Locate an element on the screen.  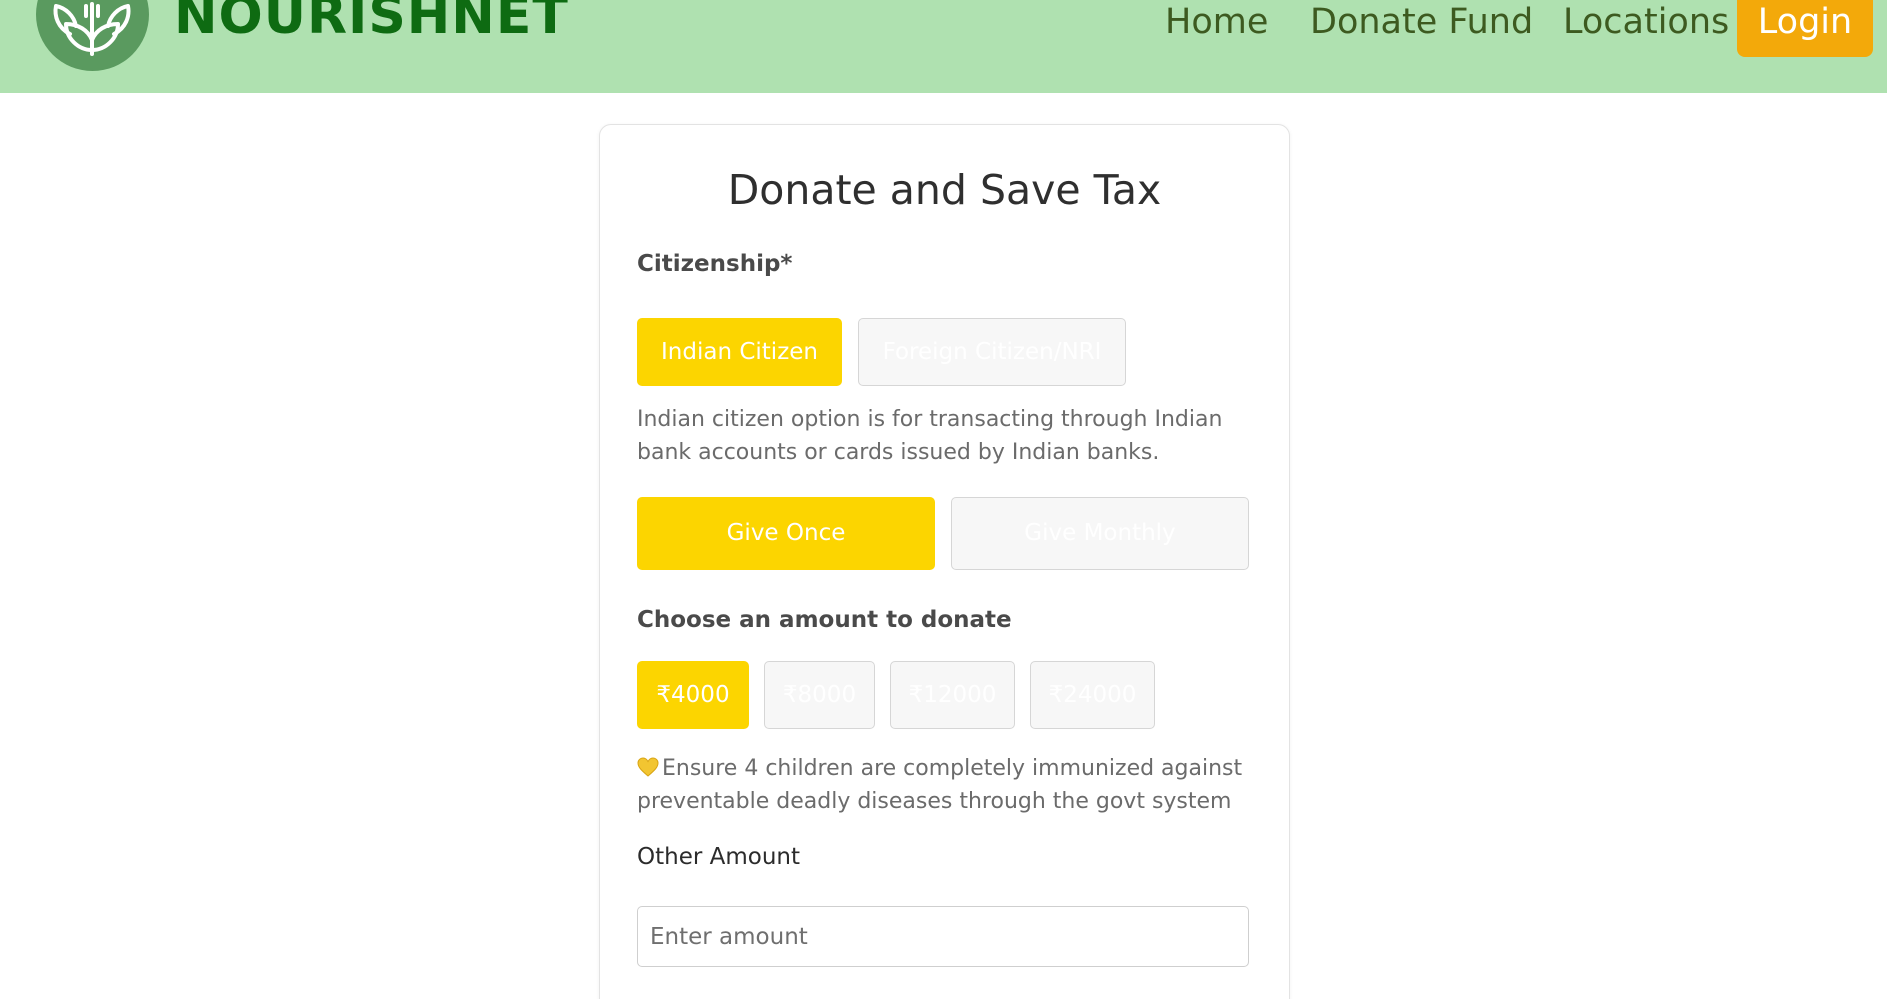
brand-name: NOURISHNET is located at coordinates (371, 23).